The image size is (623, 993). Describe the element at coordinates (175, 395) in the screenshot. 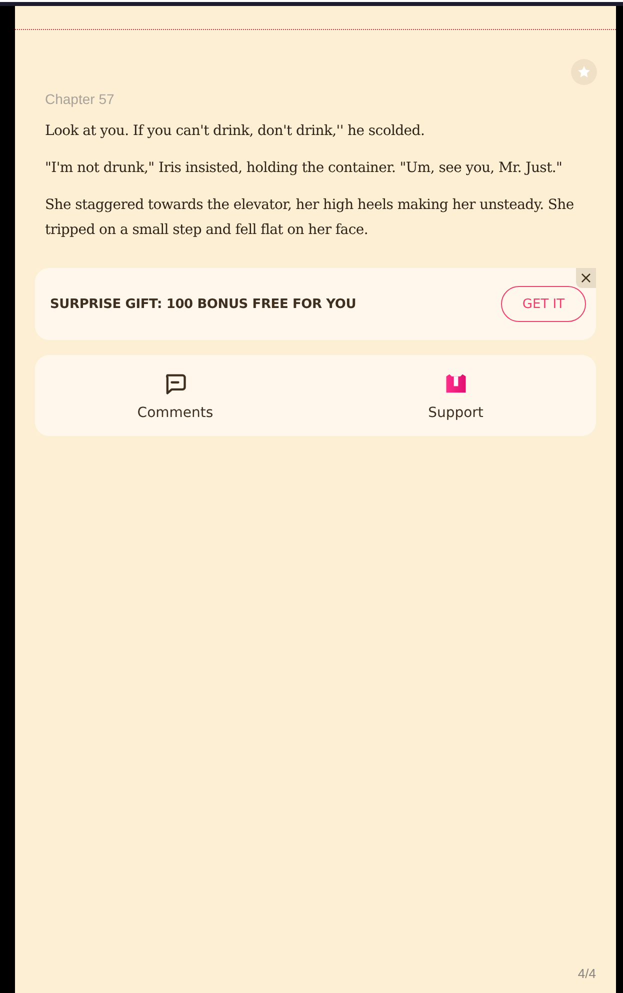

I see `comments-button: Comments` at that location.